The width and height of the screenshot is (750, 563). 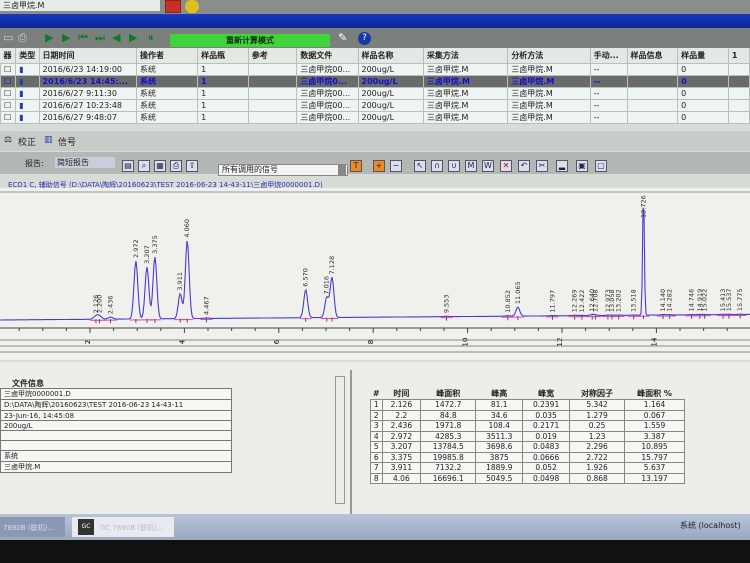 I want to click on next-icon: ▶, so click(x=134, y=38).